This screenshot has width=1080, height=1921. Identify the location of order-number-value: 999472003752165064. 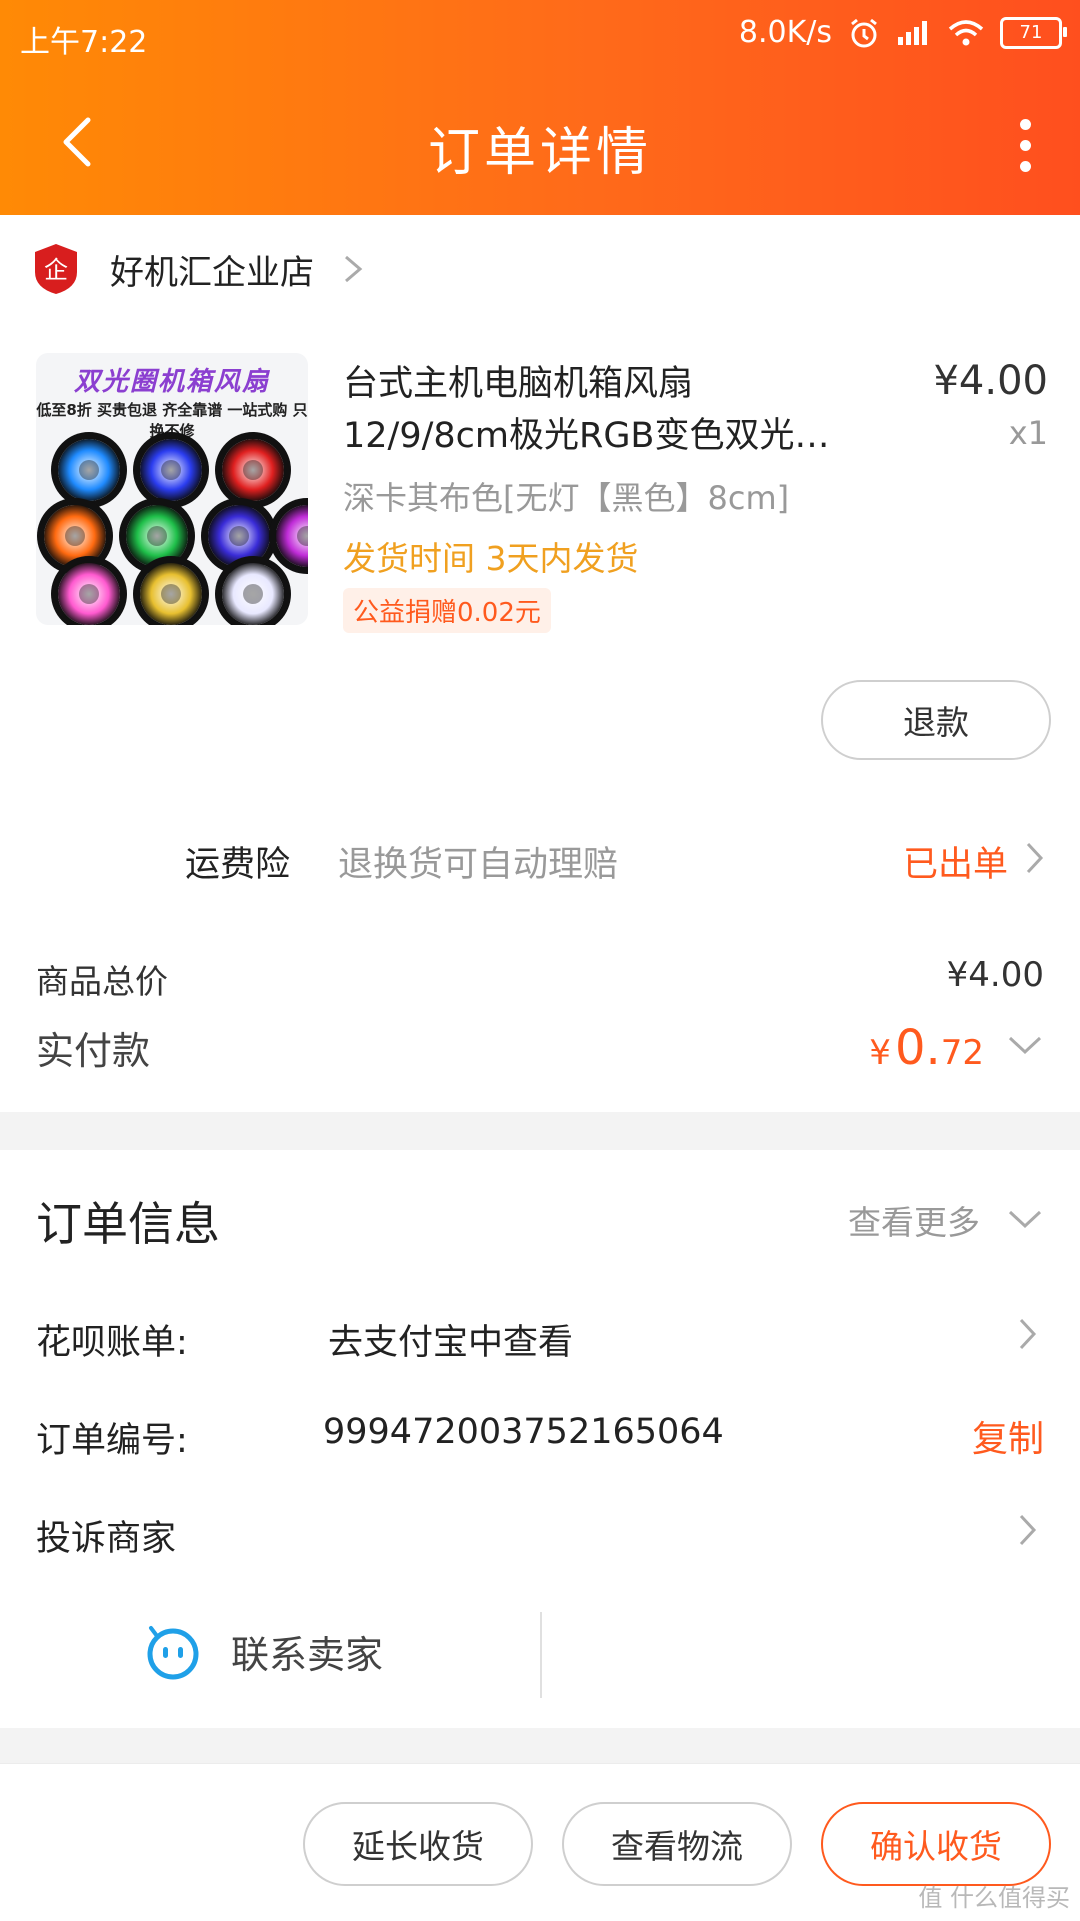
(523, 1432).